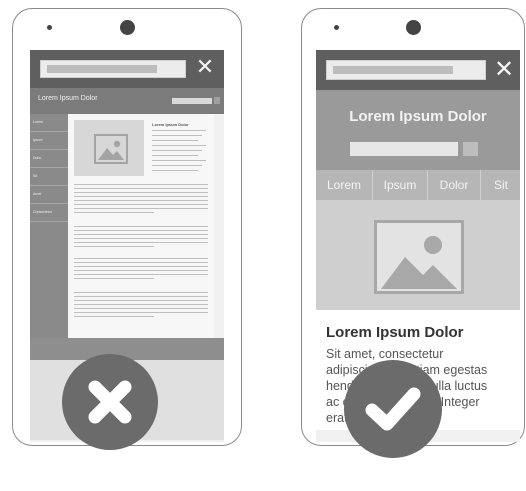  I want to click on sidebar-item: Sit, so click(49, 177).